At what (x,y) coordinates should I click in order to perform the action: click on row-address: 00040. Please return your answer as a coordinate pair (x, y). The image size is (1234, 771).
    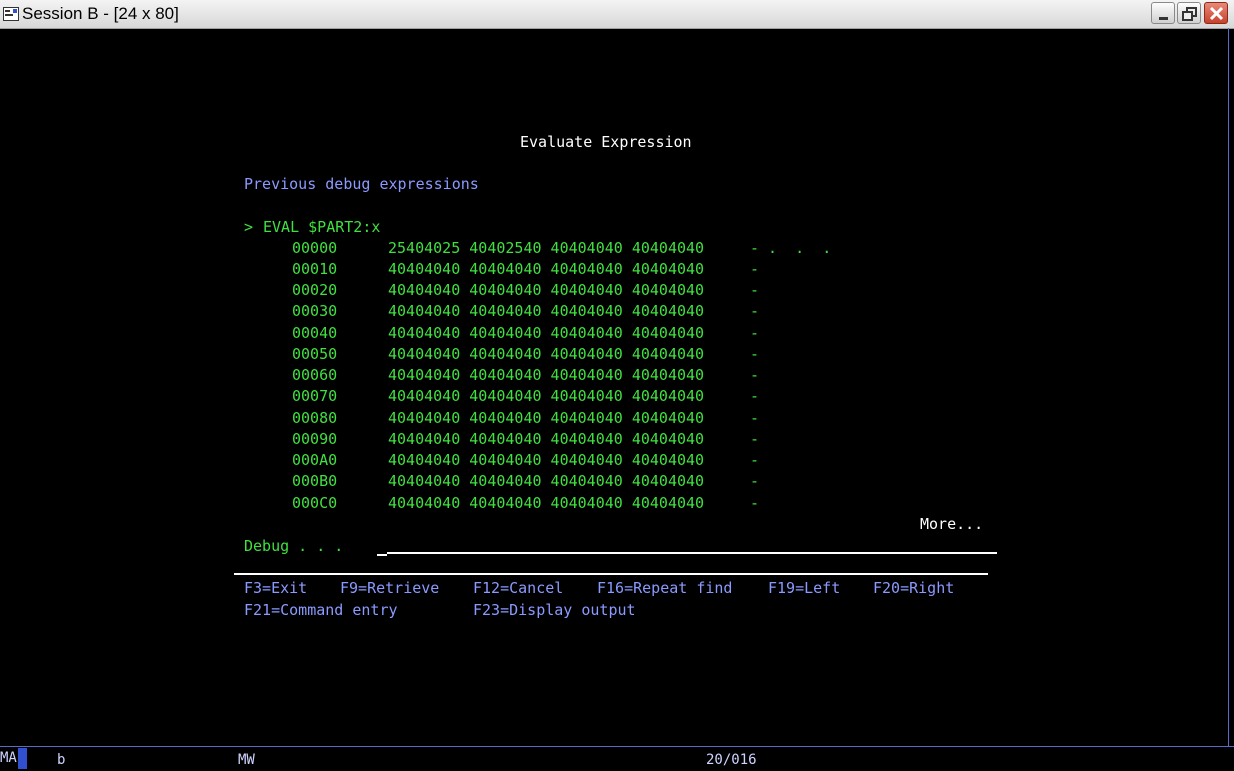
    Looking at the image, I should click on (315, 333).